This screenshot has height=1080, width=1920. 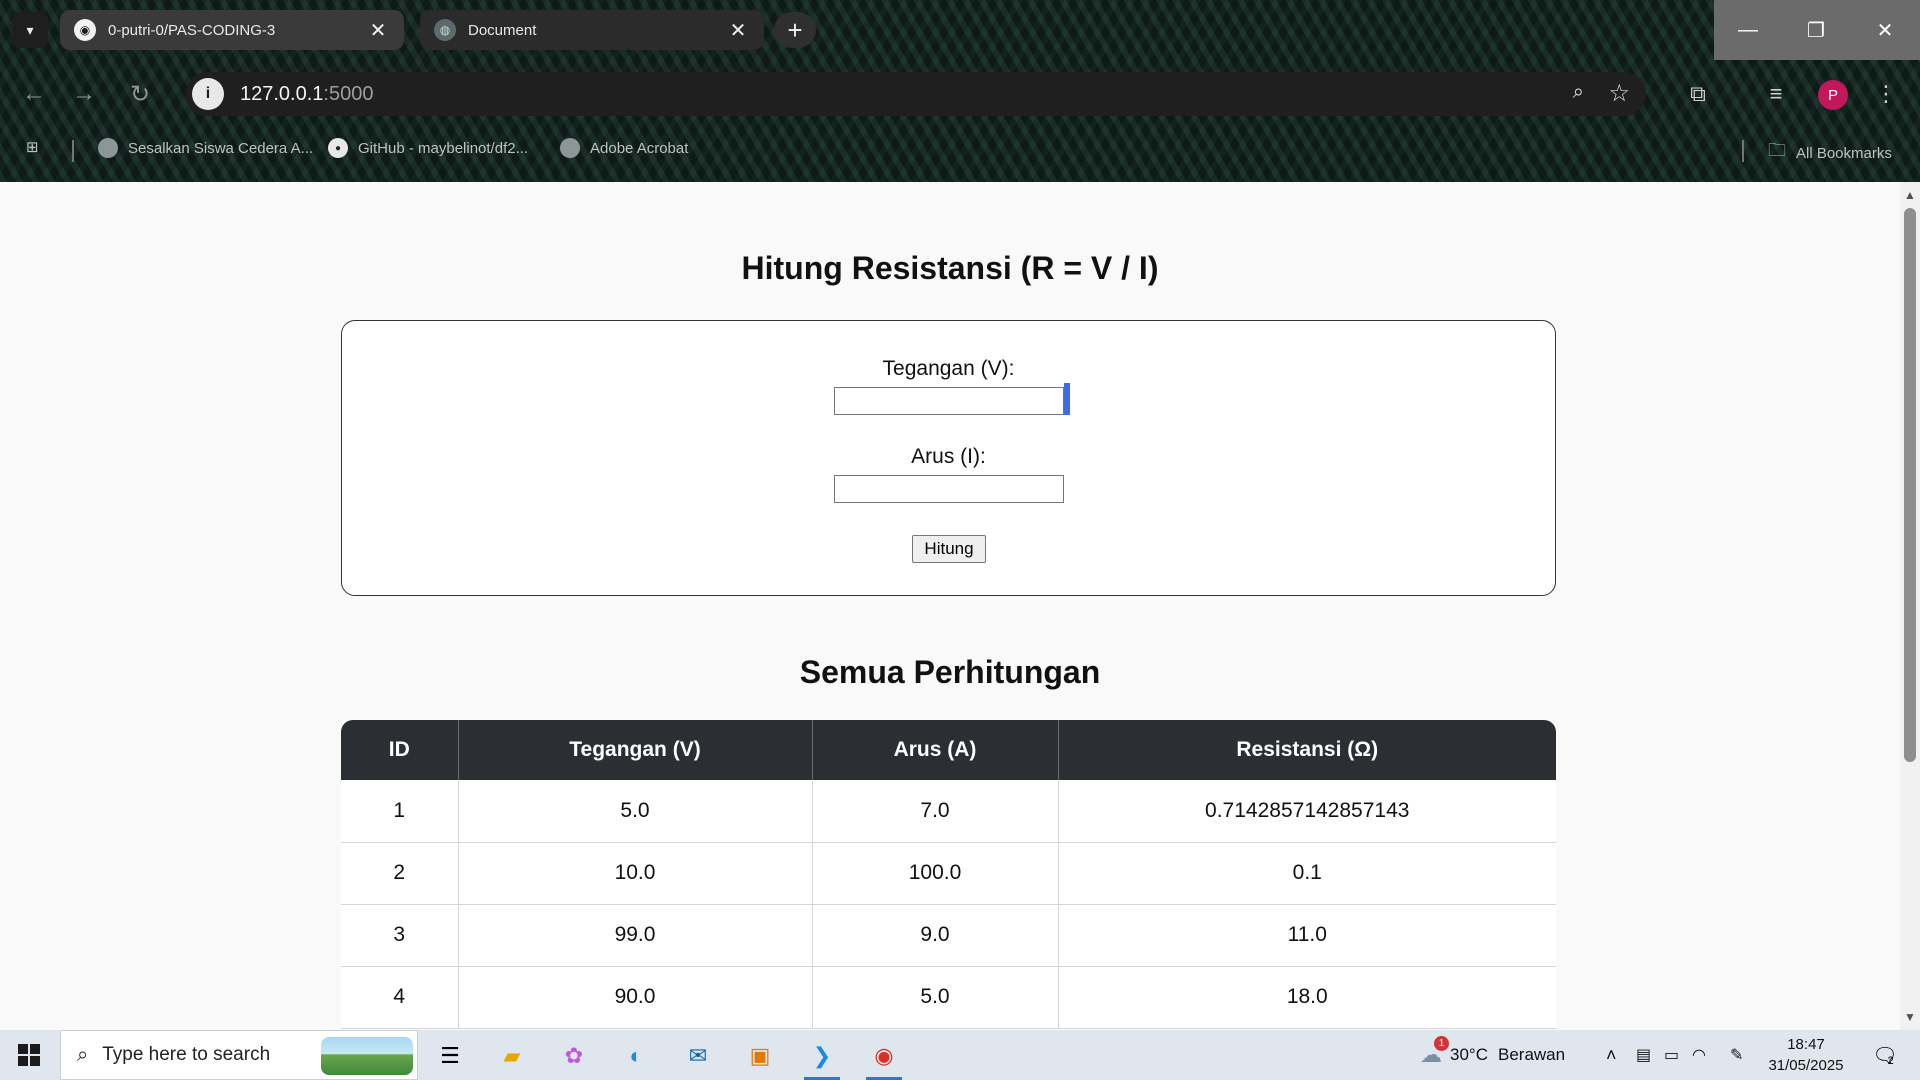 What do you see at coordinates (1307, 997) in the screenshot?
I see `cell-resistance: 18.0` at bounding box center [1307, 997].